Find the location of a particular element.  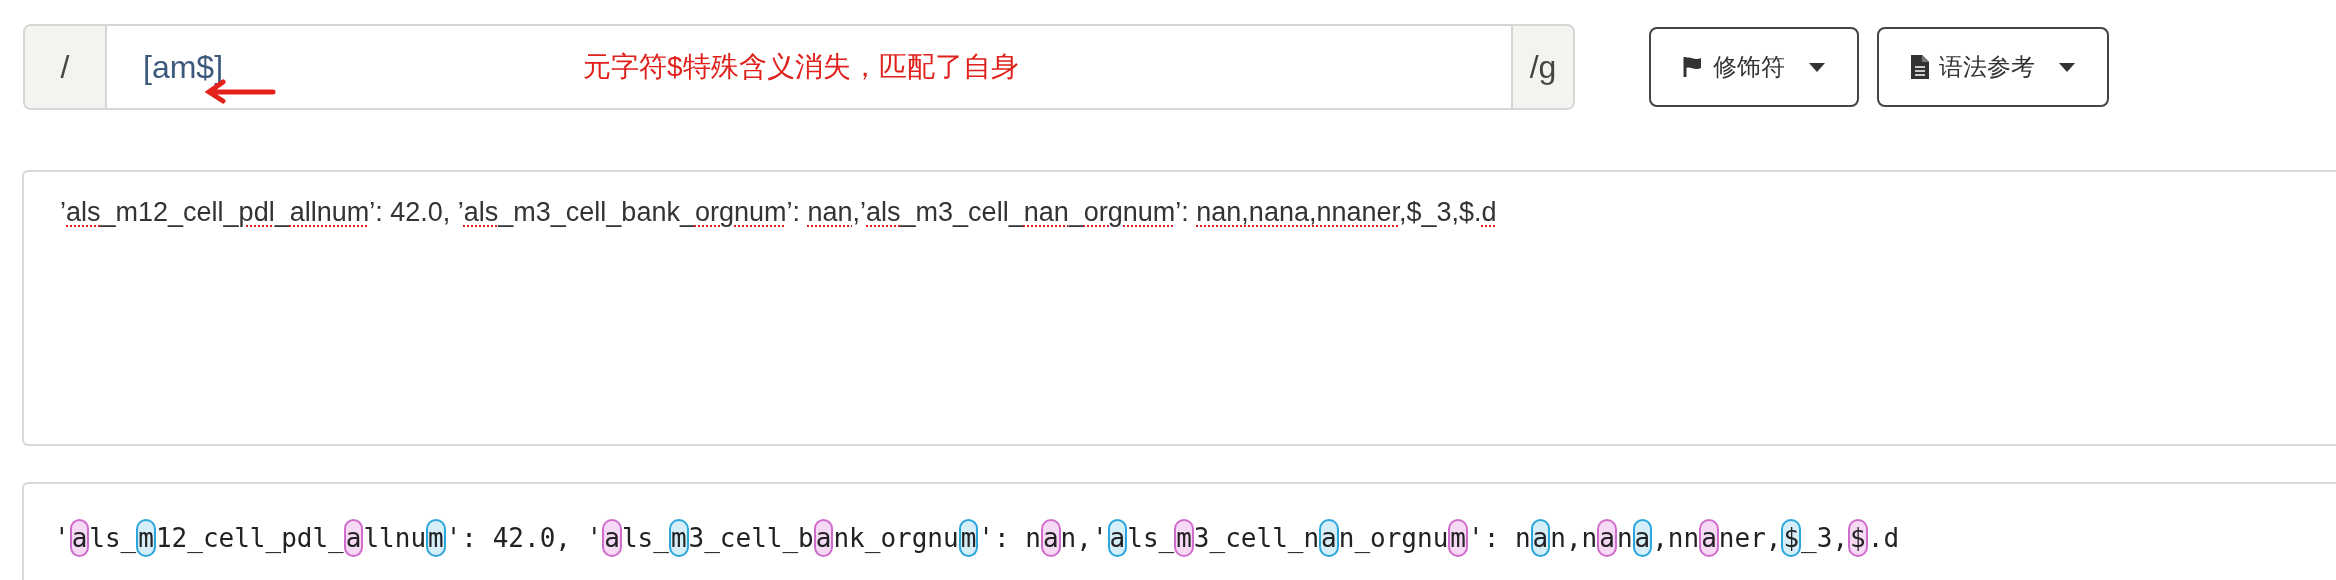

document-icon is located at coordinates (1920, 67).